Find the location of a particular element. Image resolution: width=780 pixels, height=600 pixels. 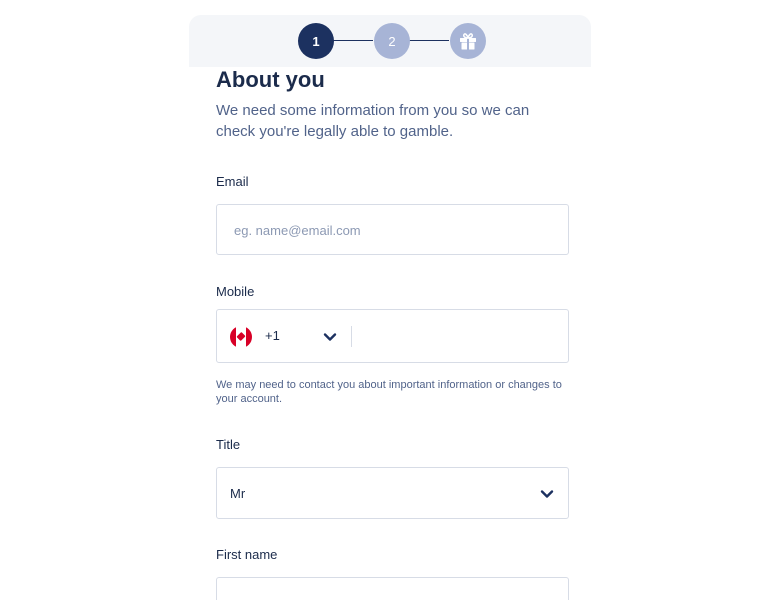

progress-stepper: 1 2 is located at coordinates (390, 41).